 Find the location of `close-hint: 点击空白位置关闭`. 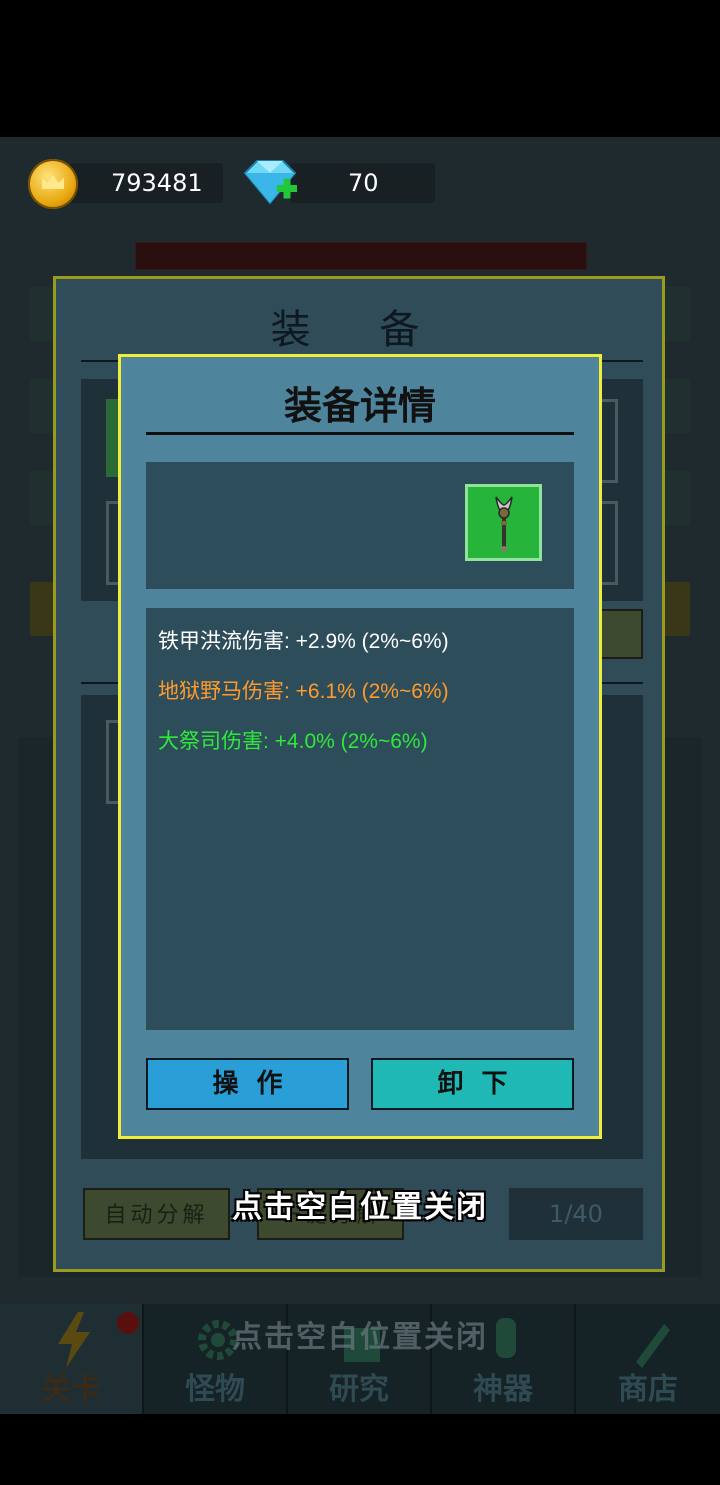

close-hint: 点击空白位置关闭 is located at coordinates (360, 1207).